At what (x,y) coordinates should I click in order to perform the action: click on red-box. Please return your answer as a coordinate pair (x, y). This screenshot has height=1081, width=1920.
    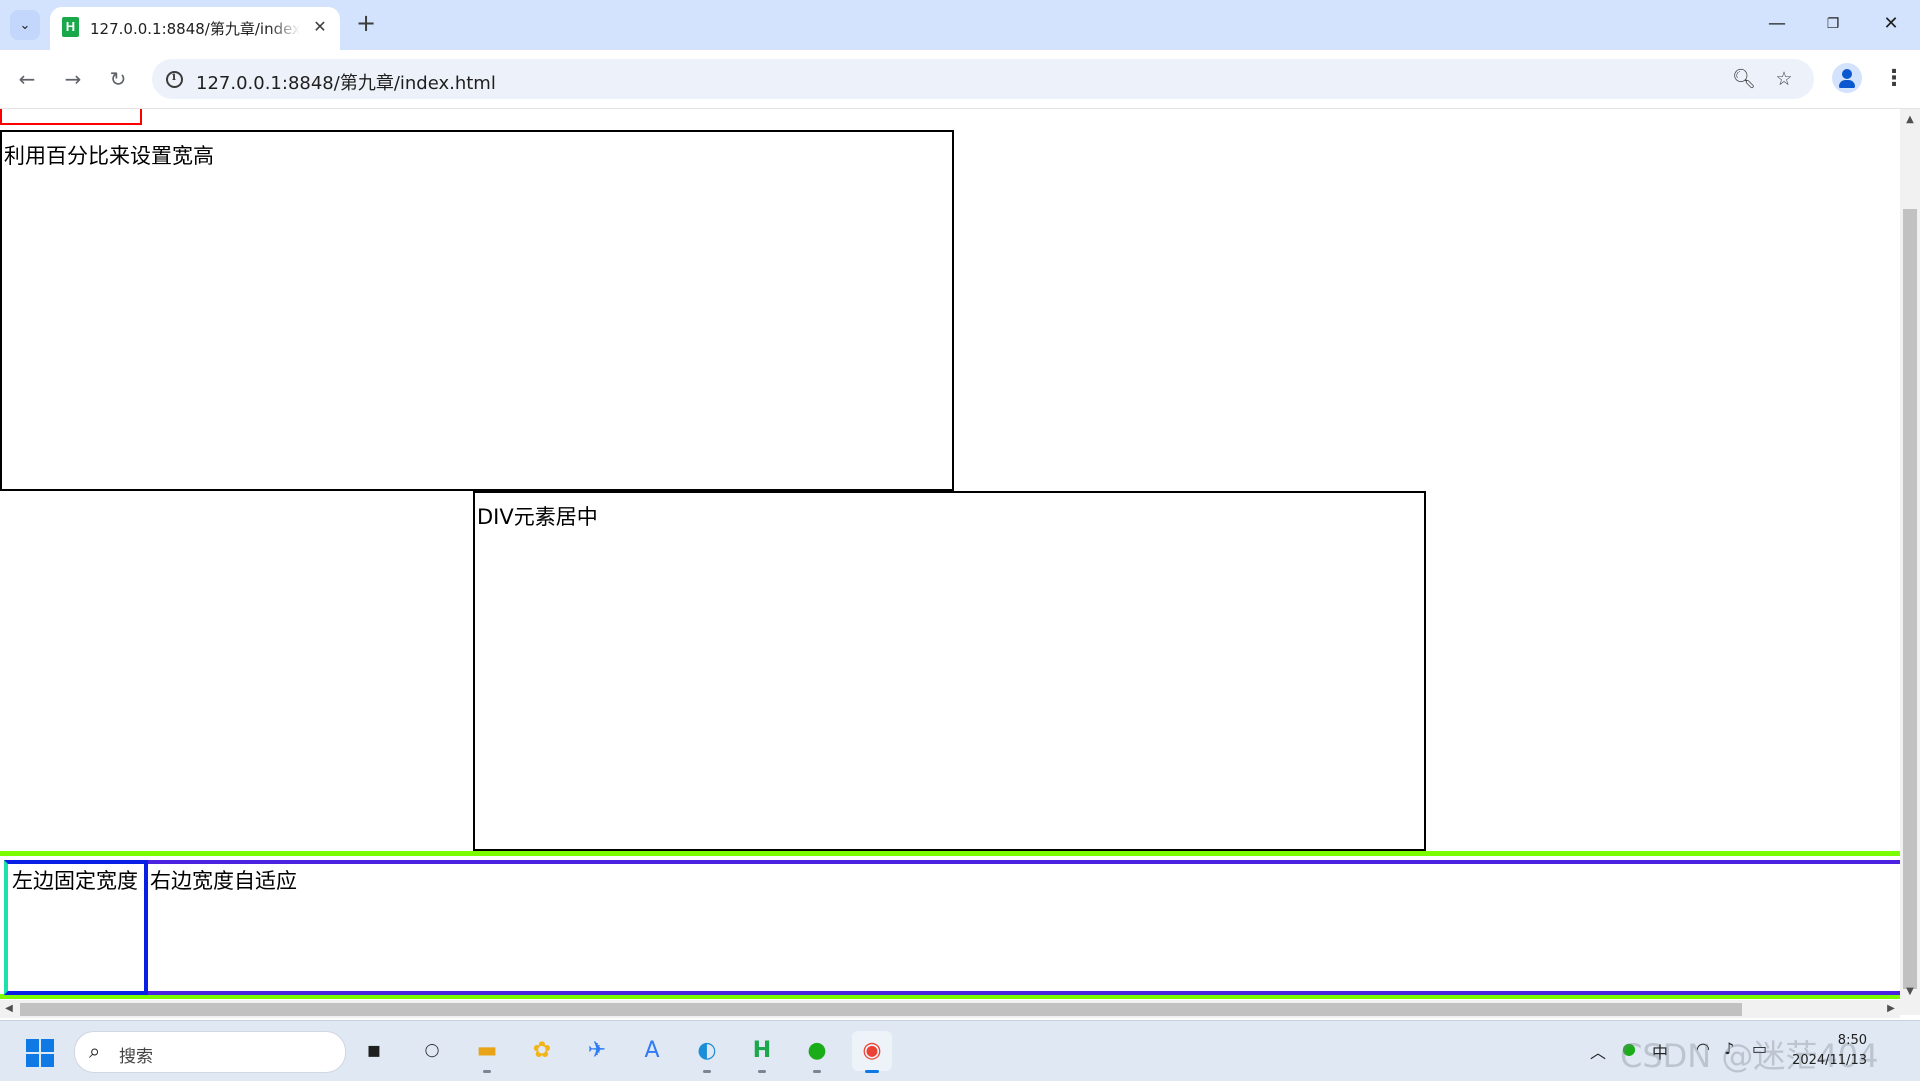
    Looking at the image, I should click on (71, 117).